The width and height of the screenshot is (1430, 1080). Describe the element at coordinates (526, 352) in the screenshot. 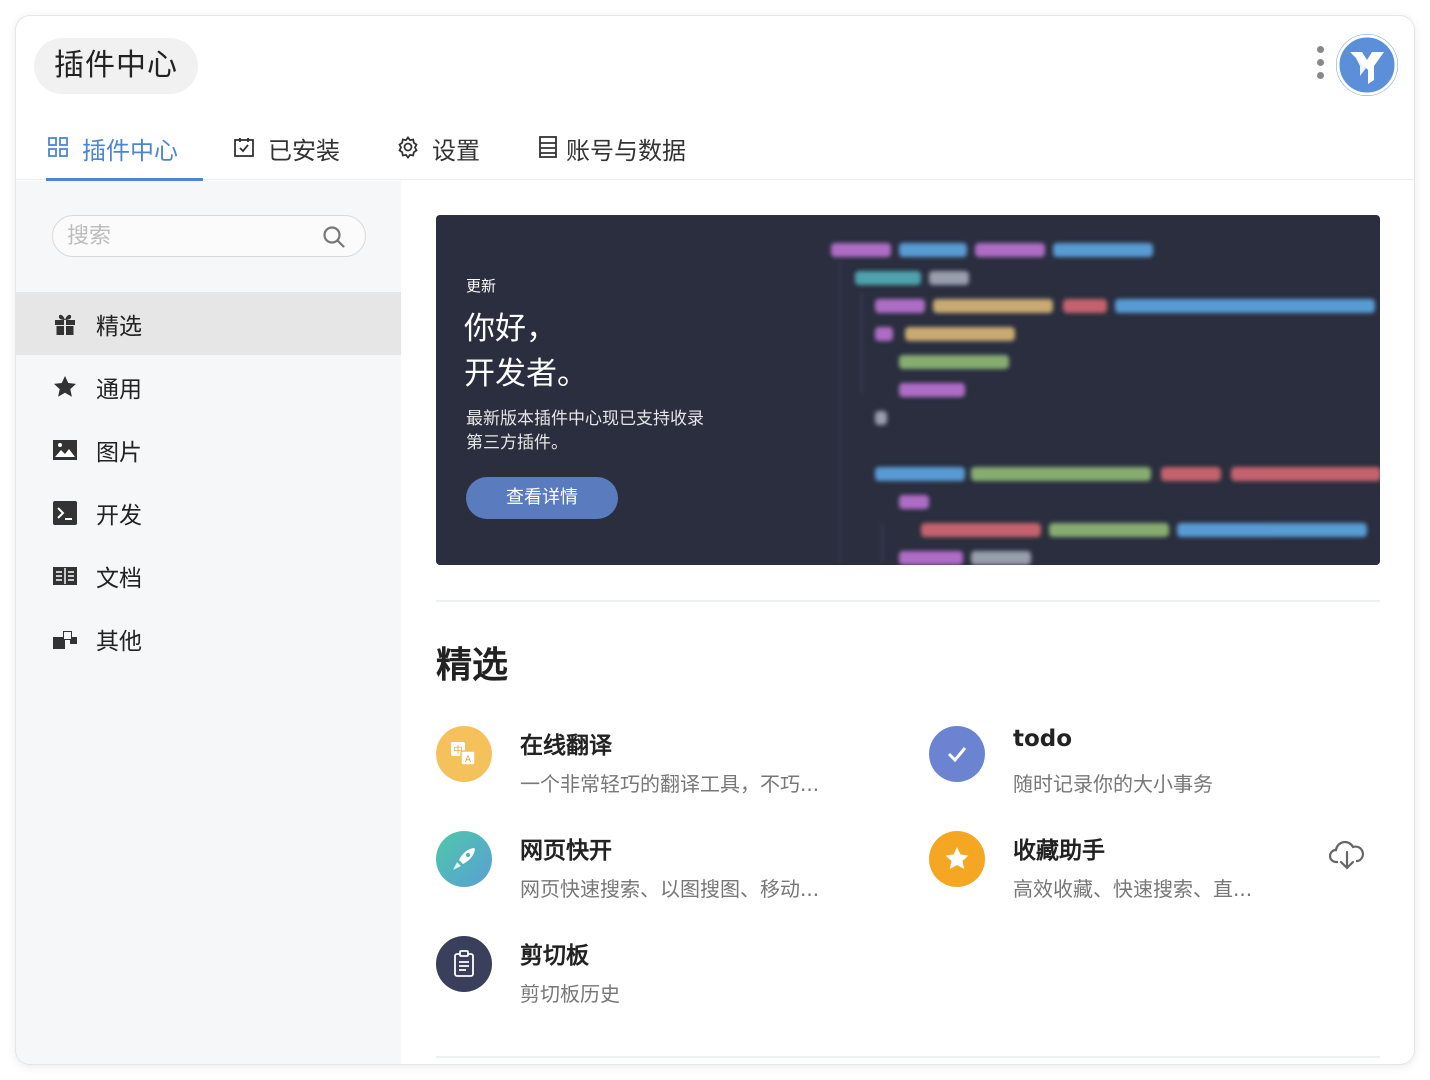

I see `banner-headline: 你好， 开发者。` at that location.